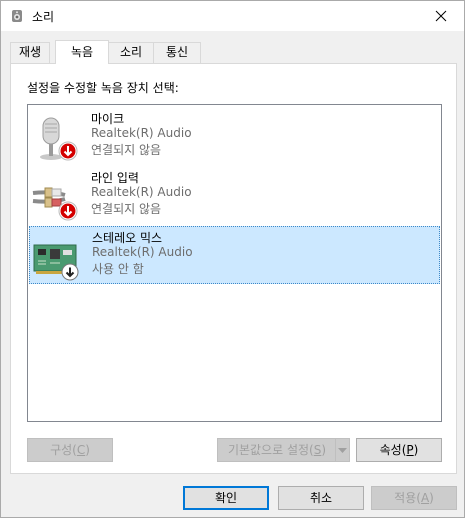  I want to click on device-select-prompt: 설정을 수정할 녹음 장치 선택:, so click(103, 88).